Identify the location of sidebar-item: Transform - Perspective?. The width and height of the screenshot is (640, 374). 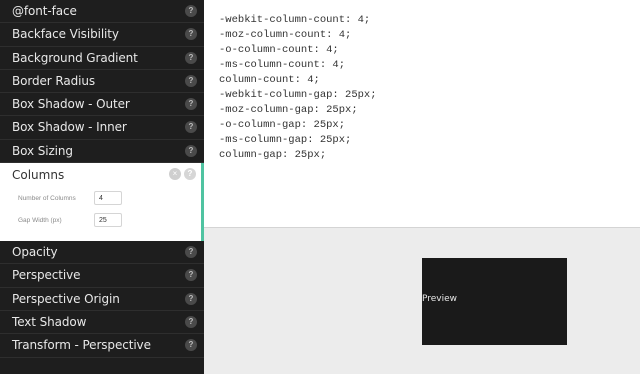
(102, 346).